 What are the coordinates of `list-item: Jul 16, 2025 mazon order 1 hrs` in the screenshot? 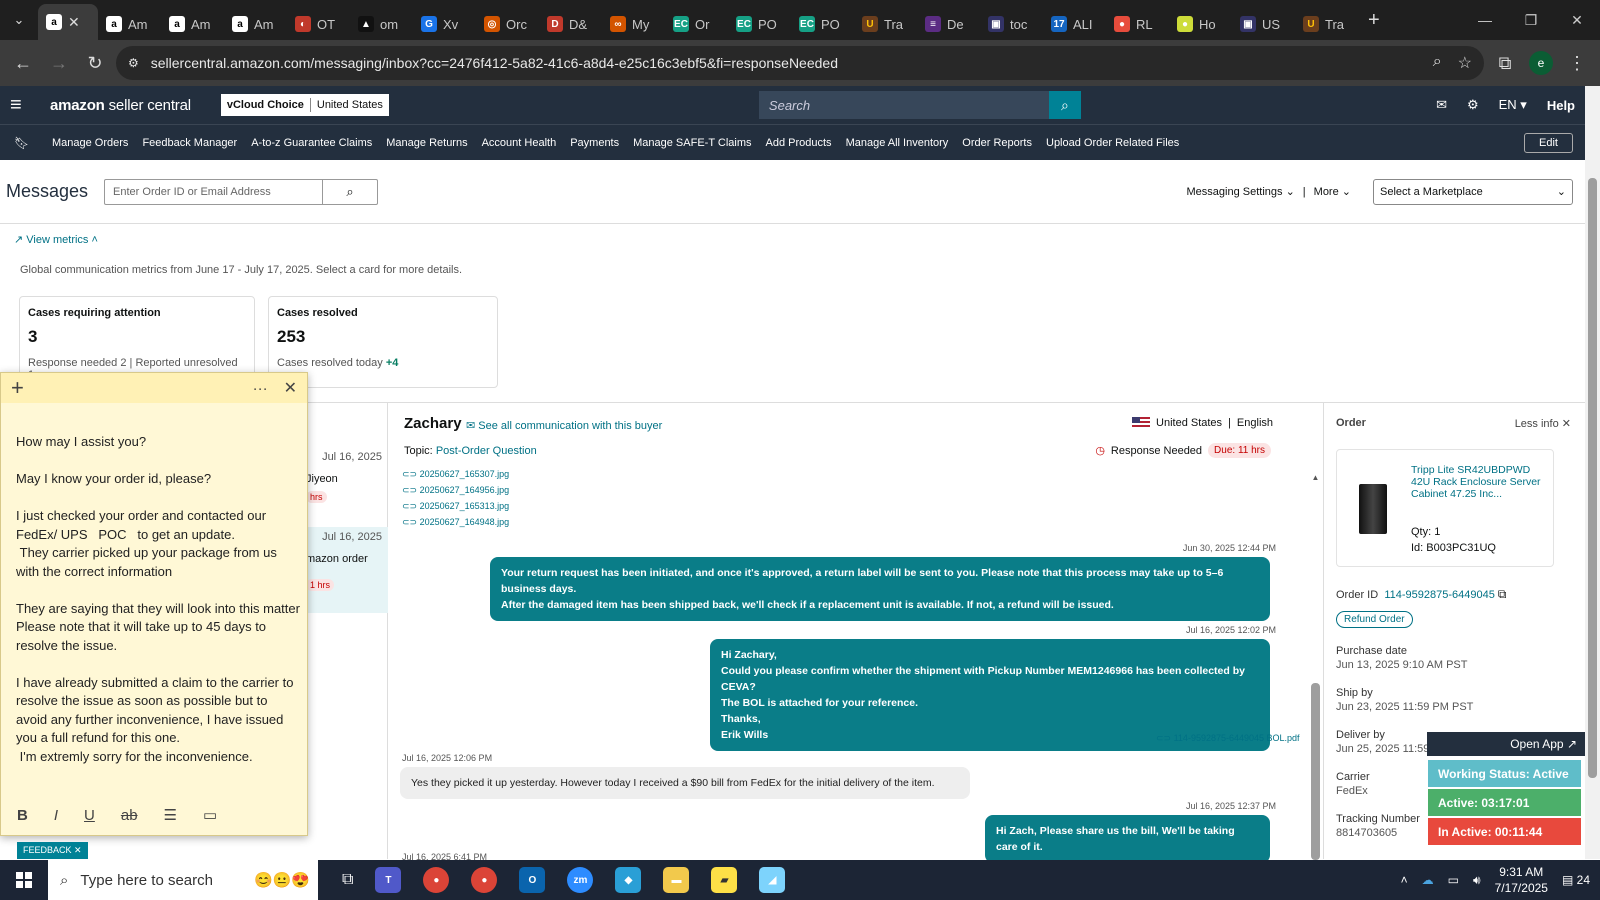 It's located at (344, 570).